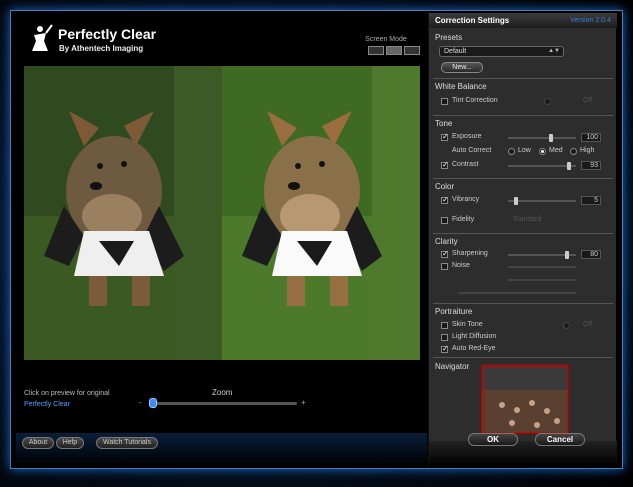 This screenshot has width=633, height=487. What do you see at coordinates (542, 166) in the screenshot?
I see `contrast-slider` at bounding box center [542, 166].